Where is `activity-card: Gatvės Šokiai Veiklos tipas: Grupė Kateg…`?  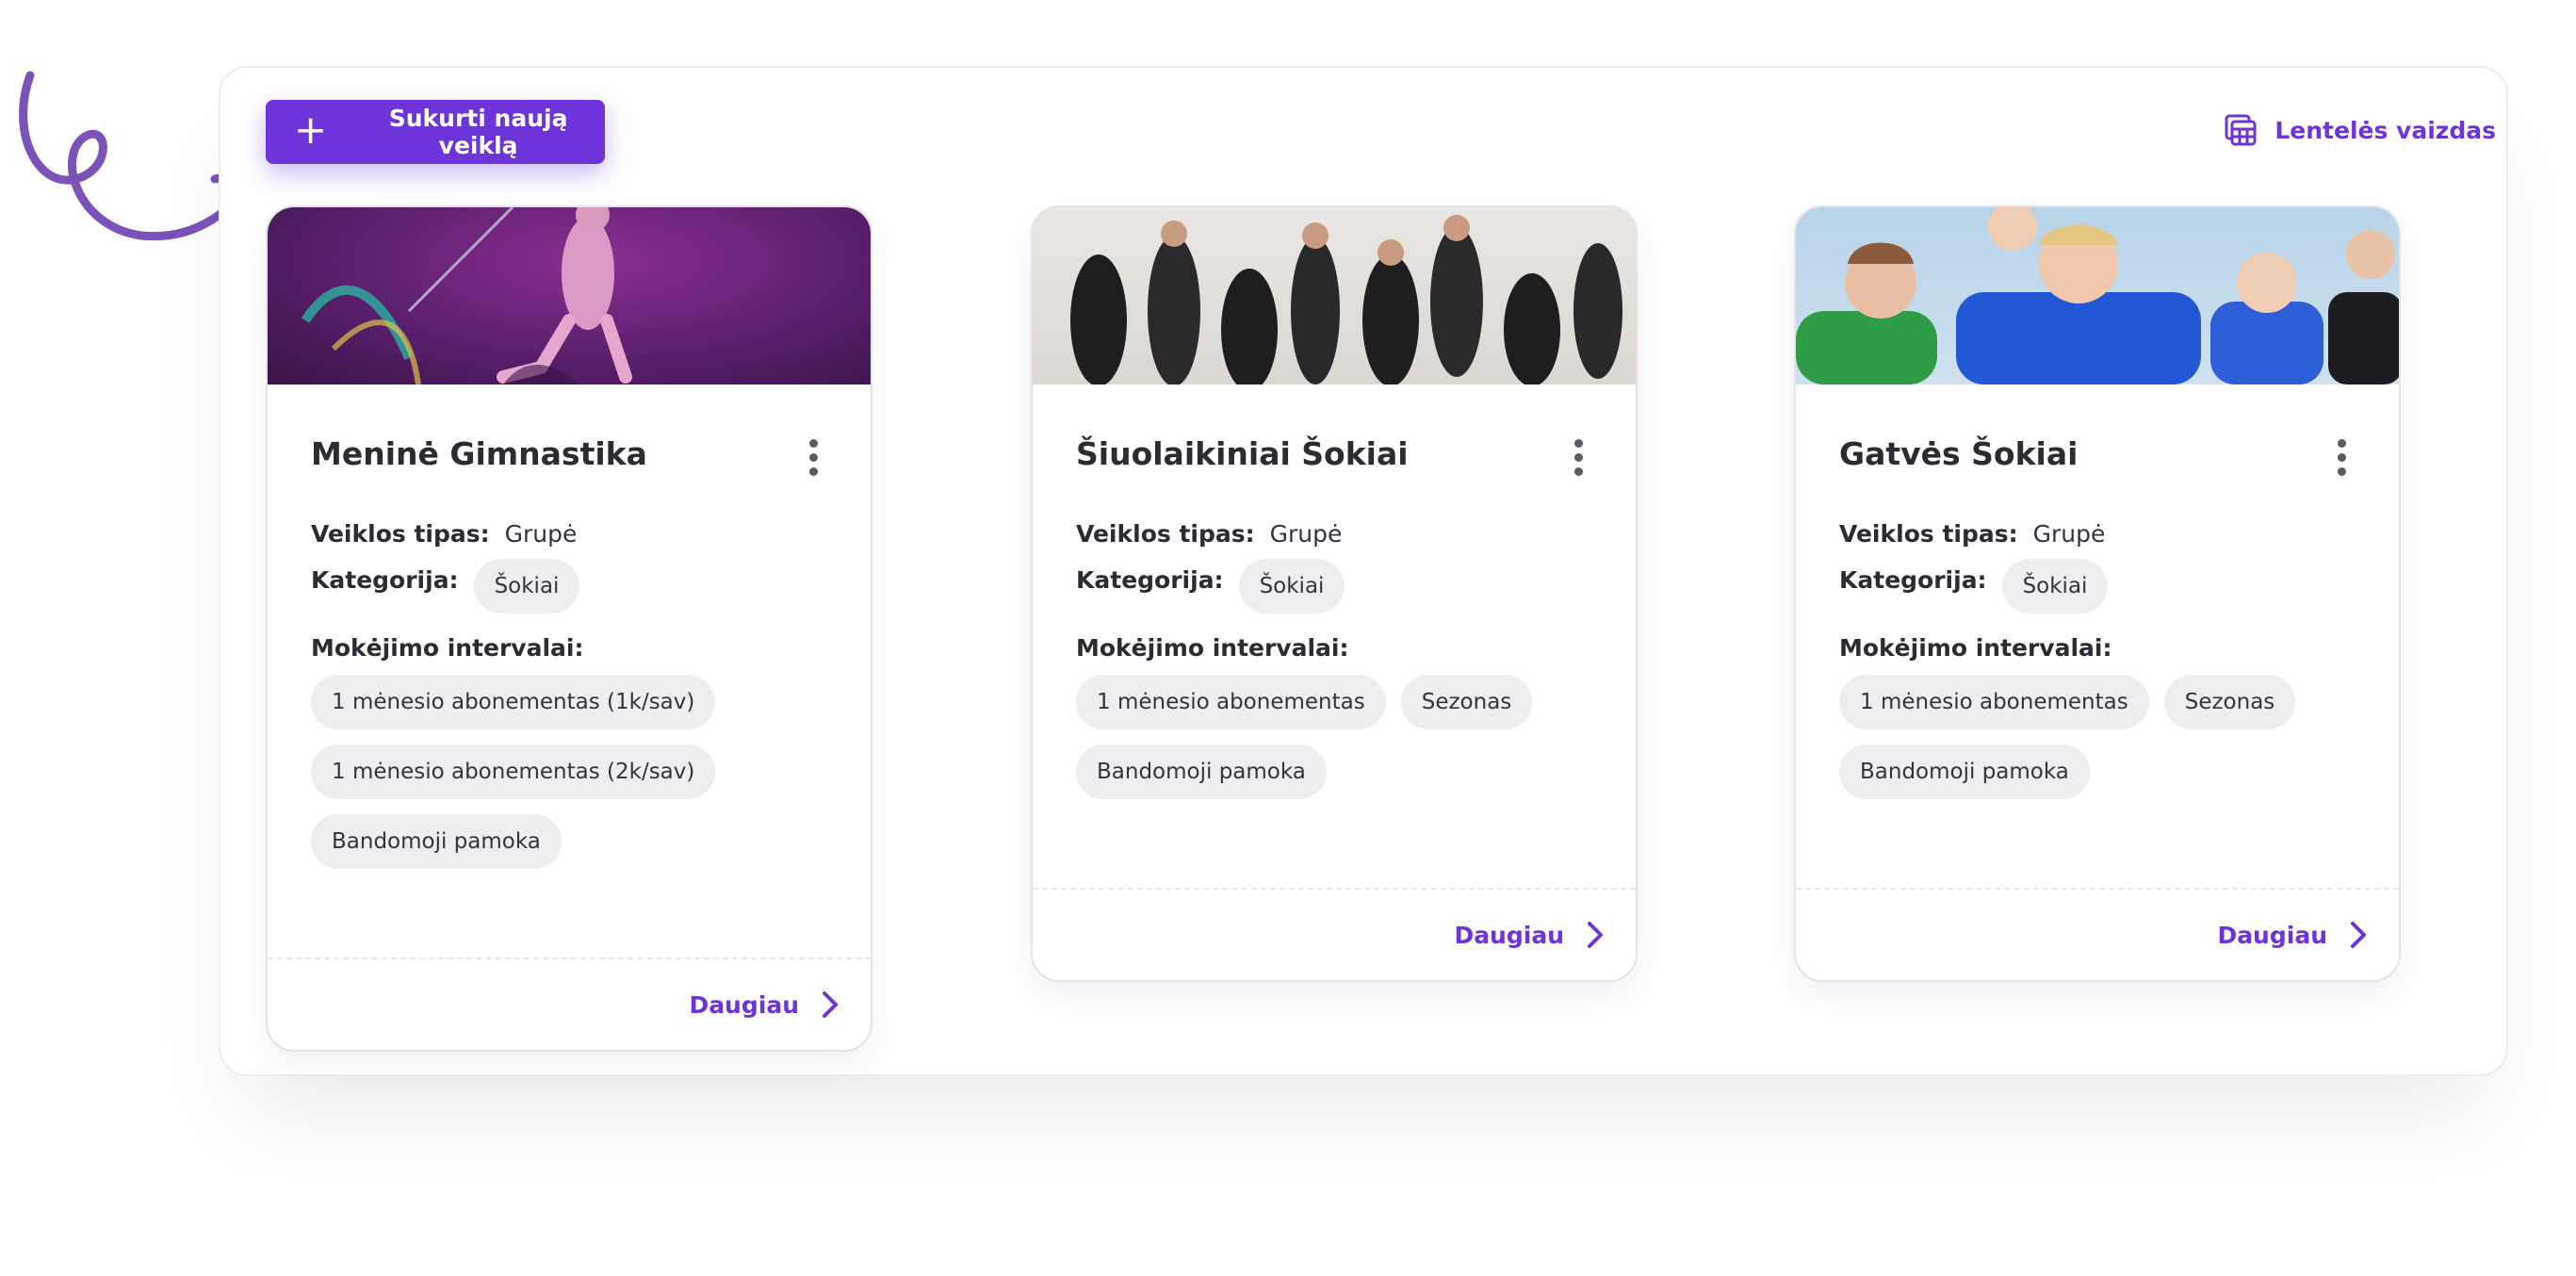
activity-card: Gatvės Šokiai Veiklos tipas: Grupė Kateg… is located at coordinates (2097, 593).